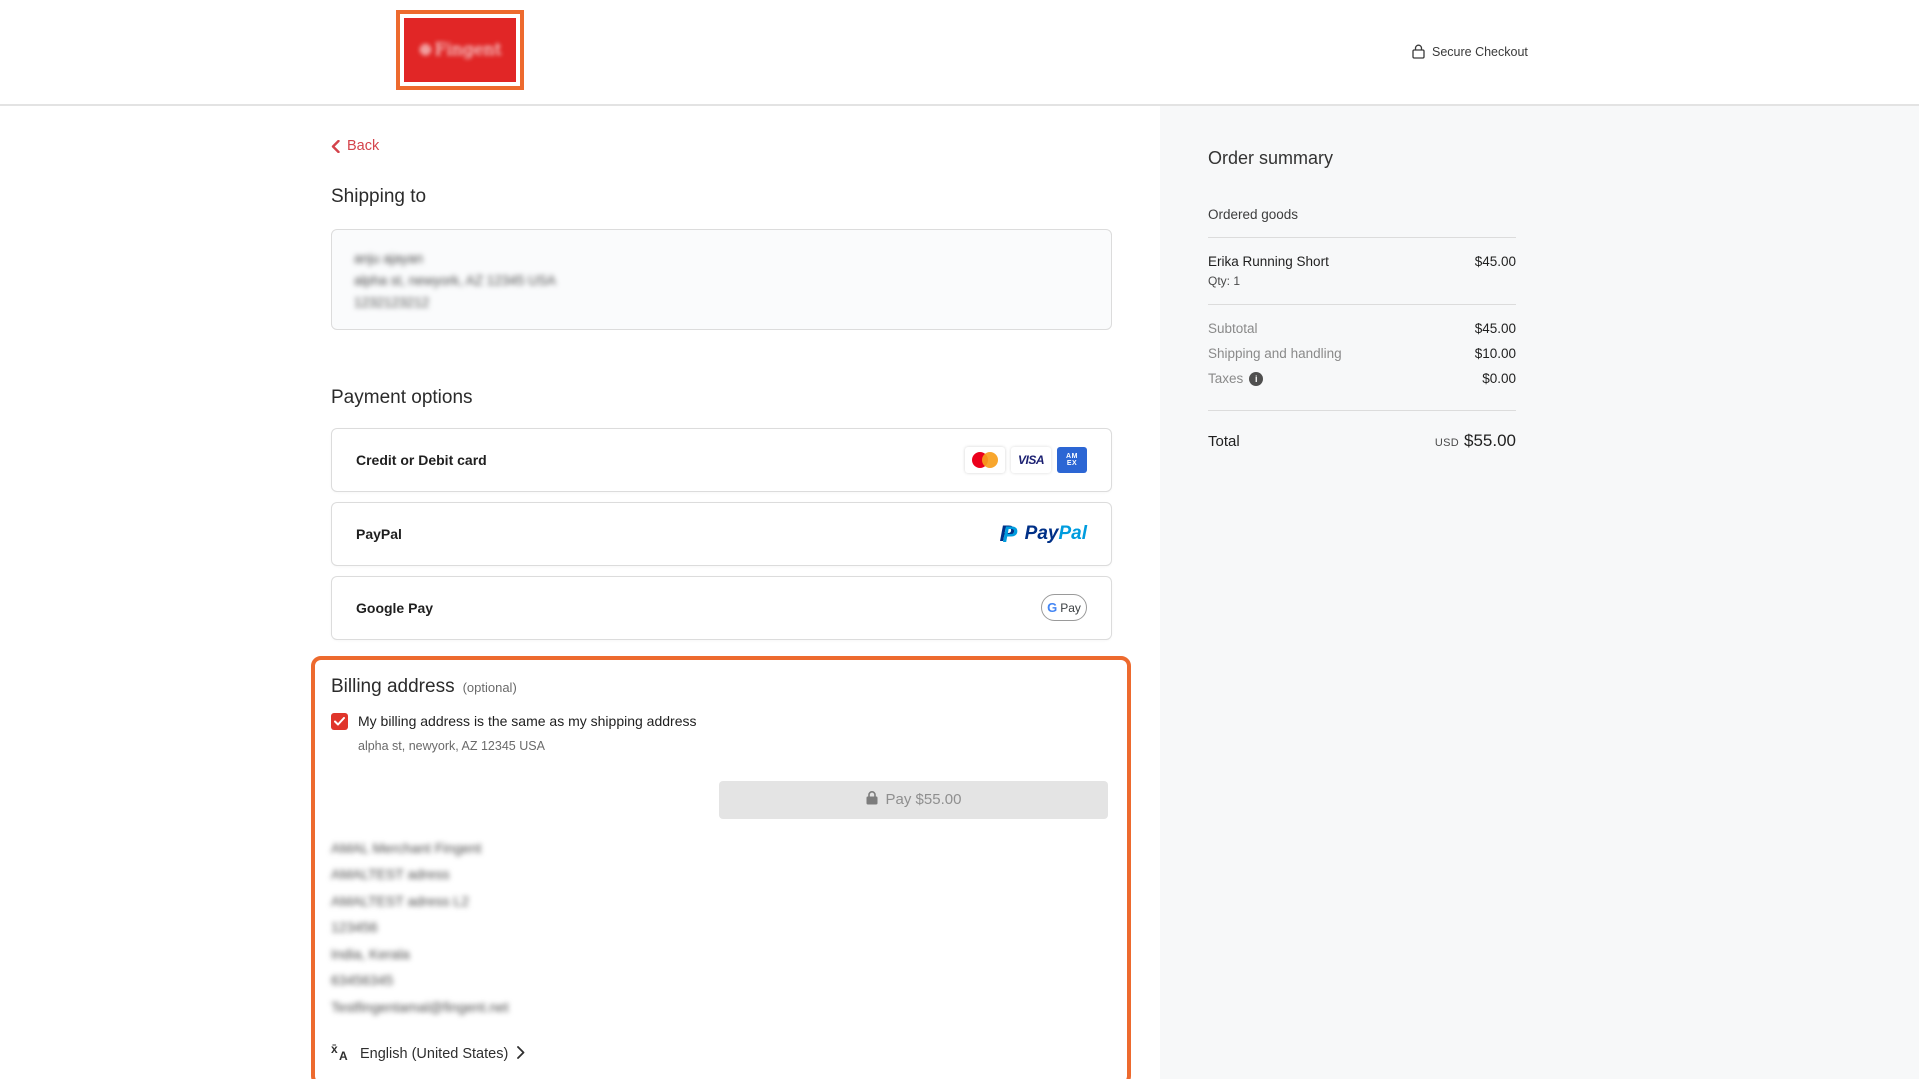 The height and width of the screenshot is (1079, 1919). Describe the element at coordinates (434, 1054) in the screenshot. I see `language-label: English (United States)` at that location.